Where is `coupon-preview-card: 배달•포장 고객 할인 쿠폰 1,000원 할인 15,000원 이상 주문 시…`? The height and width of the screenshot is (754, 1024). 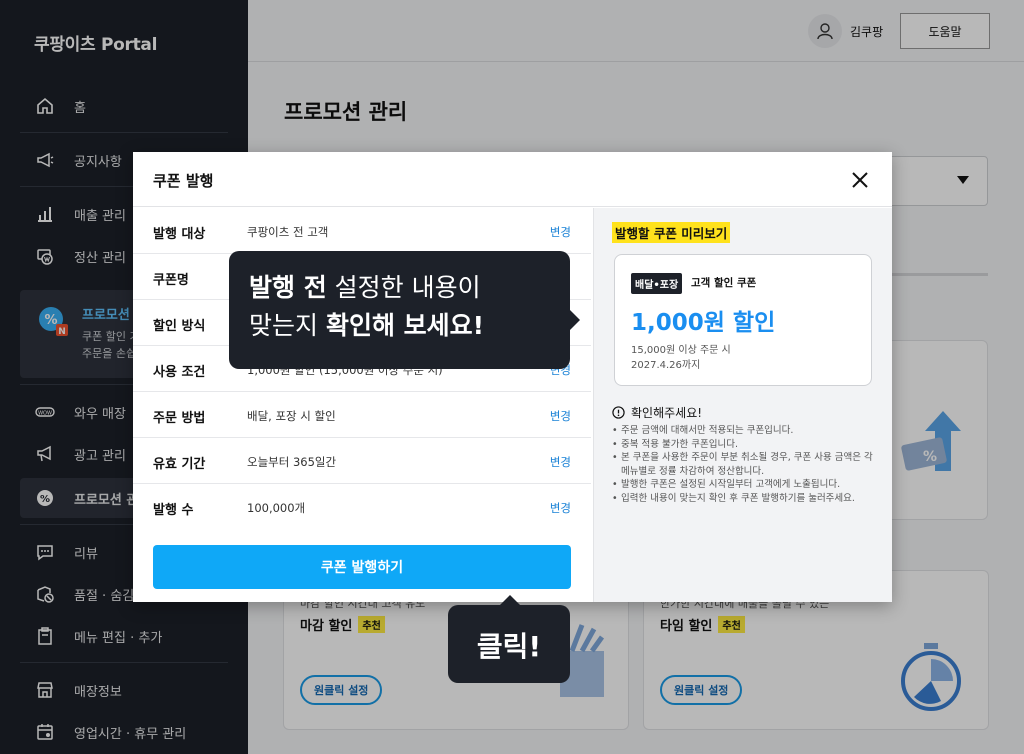 coupon-preview-card: 배달•포장 고객 할인 쿠폰 1,000원 할인 15,000원 이상 주문 시… is located at coordinates (743, 320).